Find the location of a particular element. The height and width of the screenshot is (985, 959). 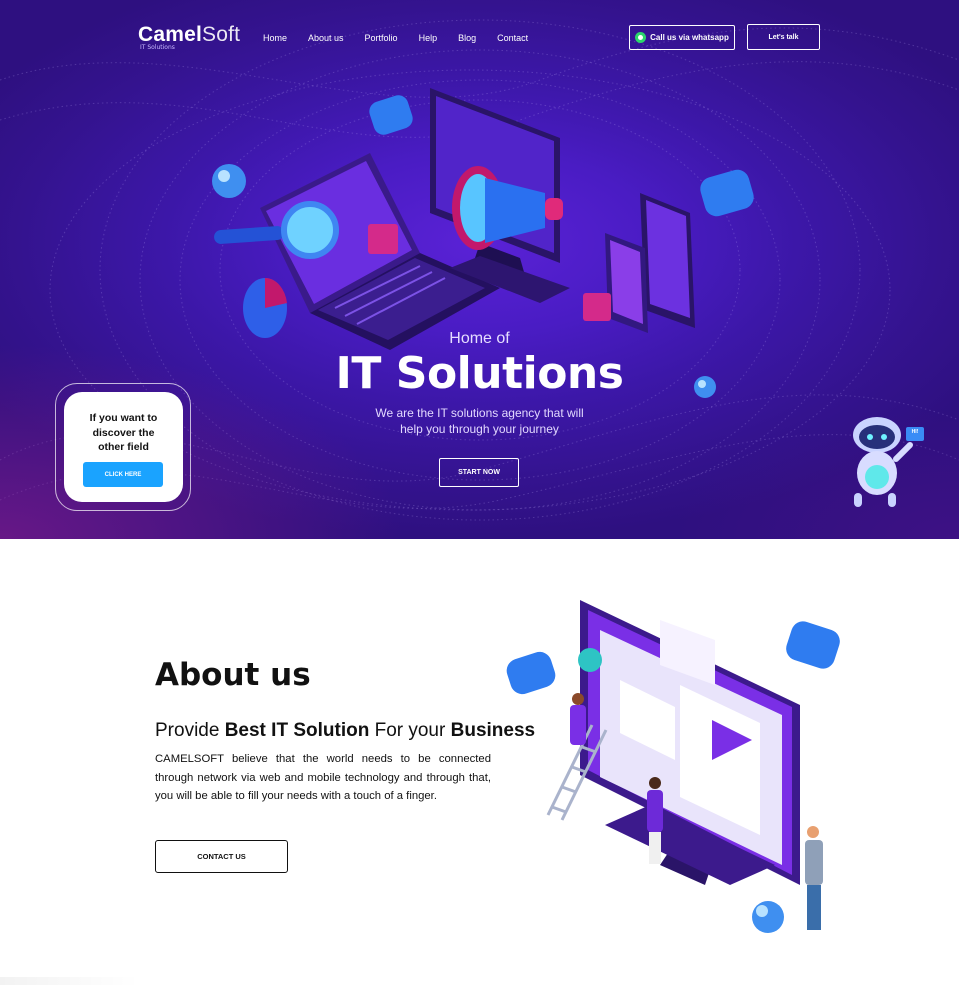

nav-blog: Blog is located at coordinates (467, 38).